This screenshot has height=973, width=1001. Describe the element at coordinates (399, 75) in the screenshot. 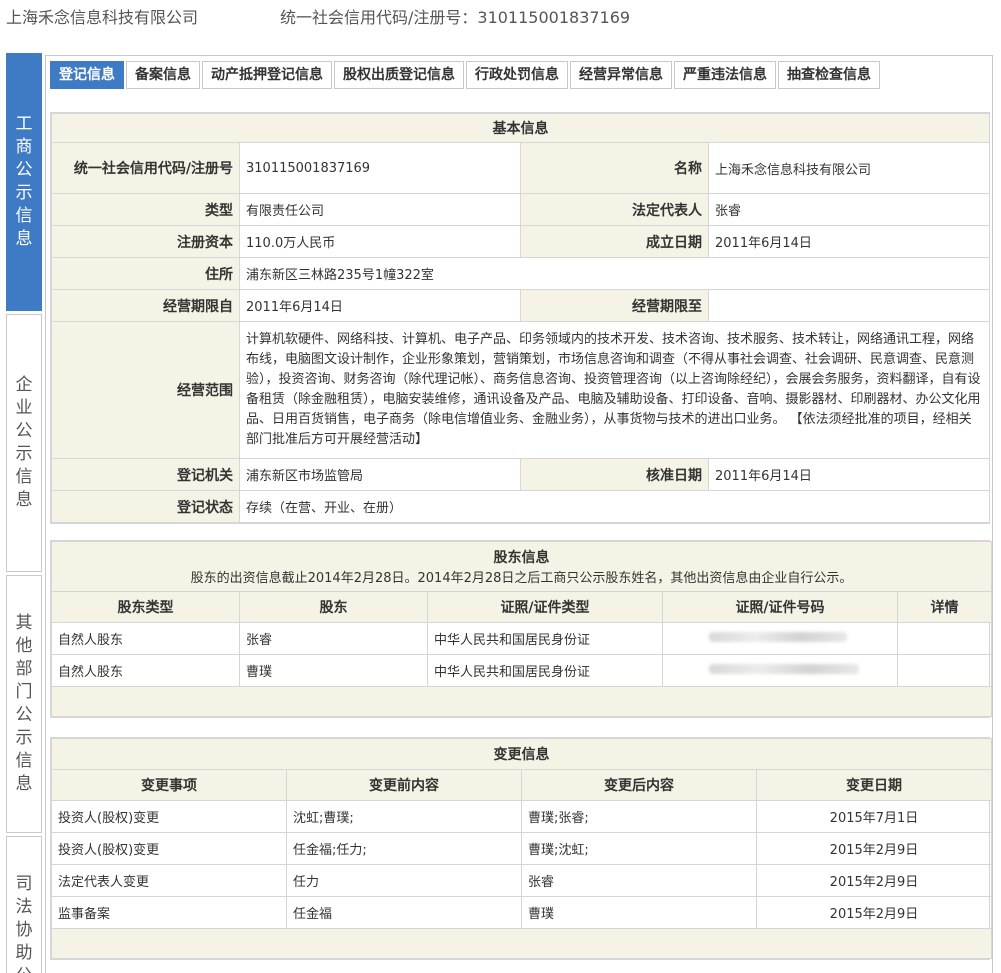

I see `tab-equity-pledge: 股权出质登记信息` at that location.